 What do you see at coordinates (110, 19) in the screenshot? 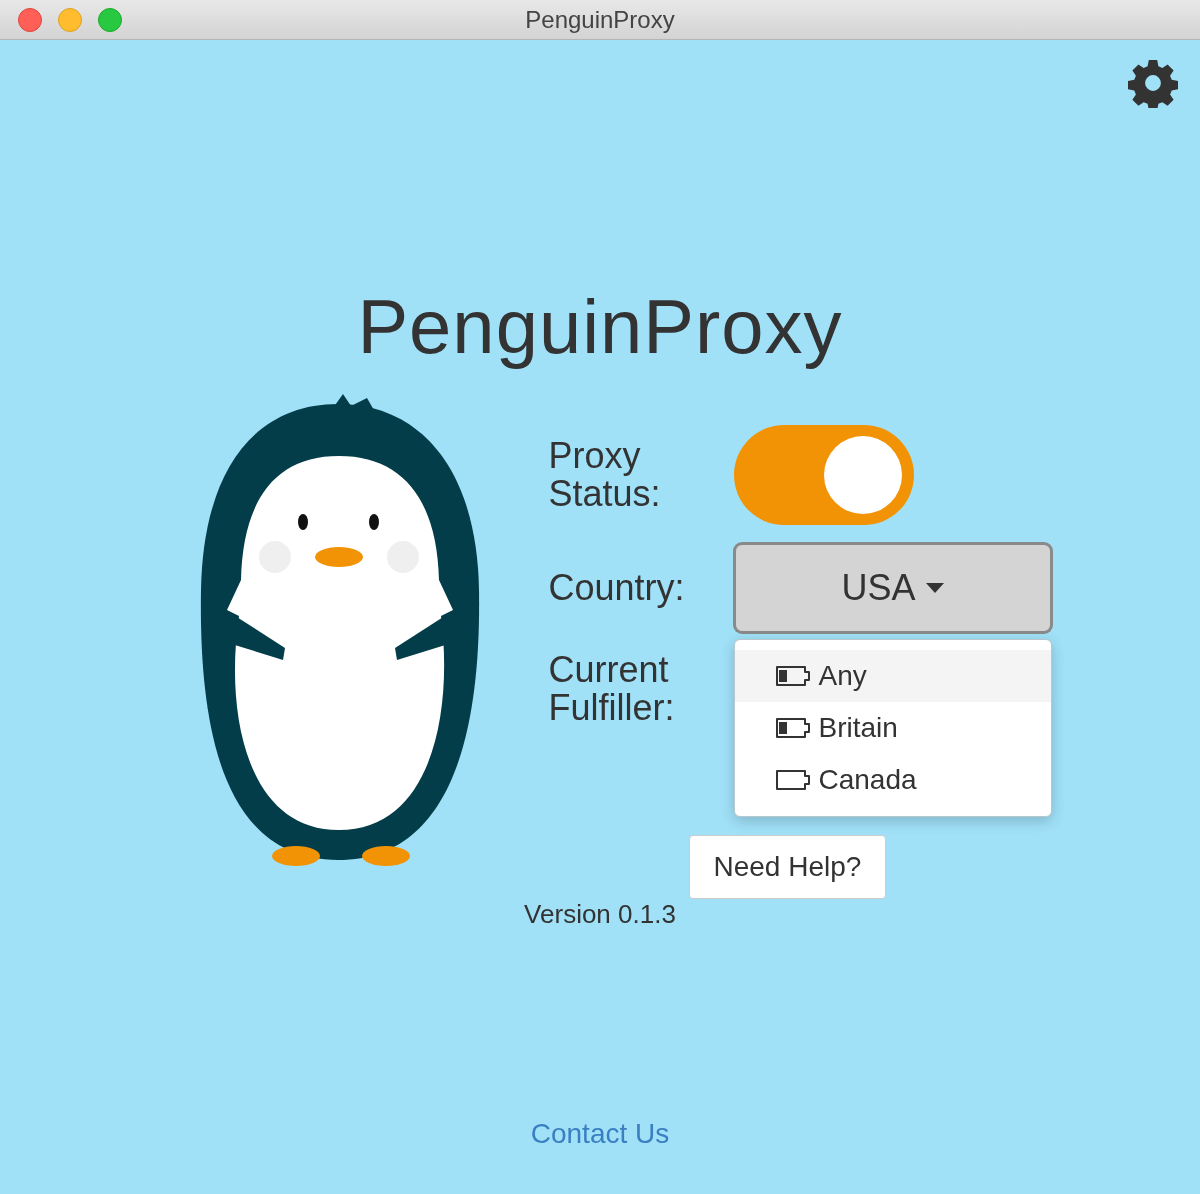
I see `zoom-button` at bounding box center [110, 19].